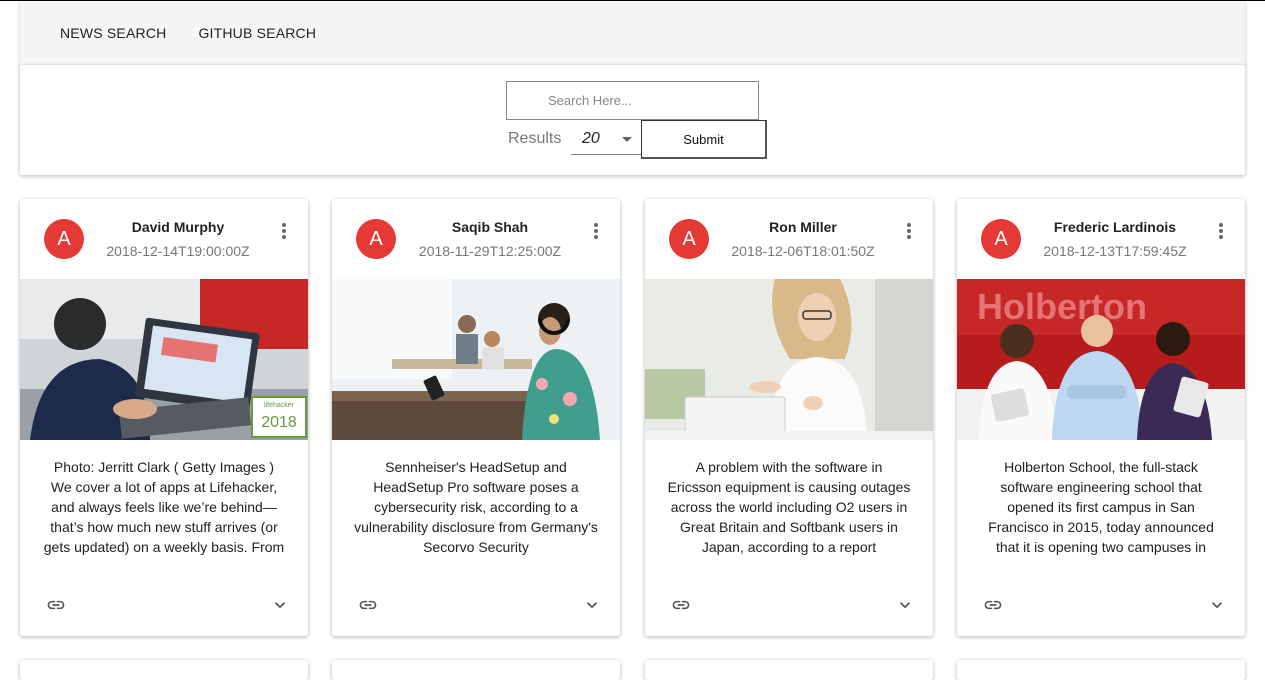  I want to click on card-date: 2018-12-13T17:59:45Z, so click(1115, 251).